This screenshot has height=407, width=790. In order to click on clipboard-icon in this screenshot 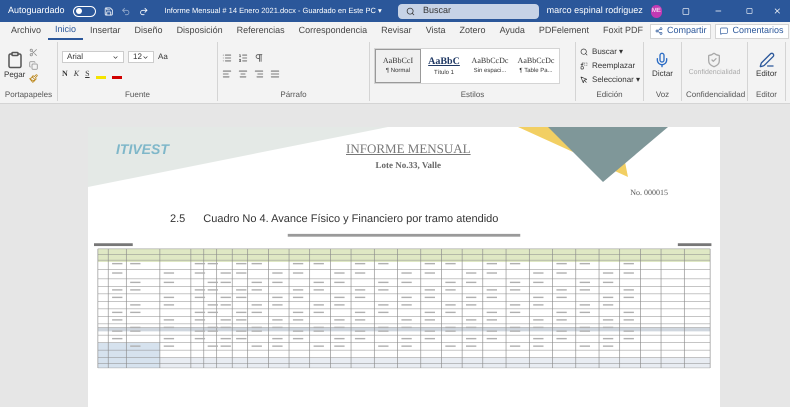, I will do `click(15, 59)`.